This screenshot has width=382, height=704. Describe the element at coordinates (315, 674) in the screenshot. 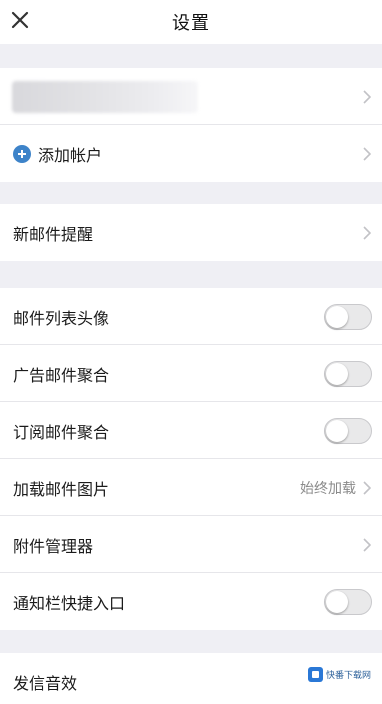

I see `watermark-logo-icon` at that location.